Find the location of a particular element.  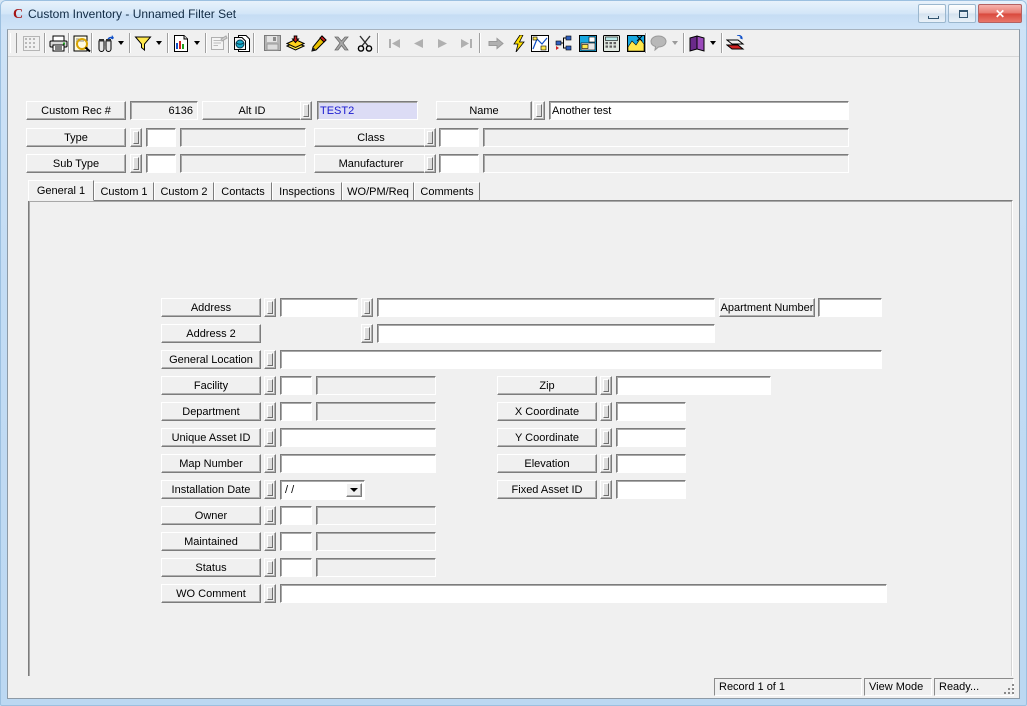

subtype-label: Sub Type is located at coordinates (76, 163).